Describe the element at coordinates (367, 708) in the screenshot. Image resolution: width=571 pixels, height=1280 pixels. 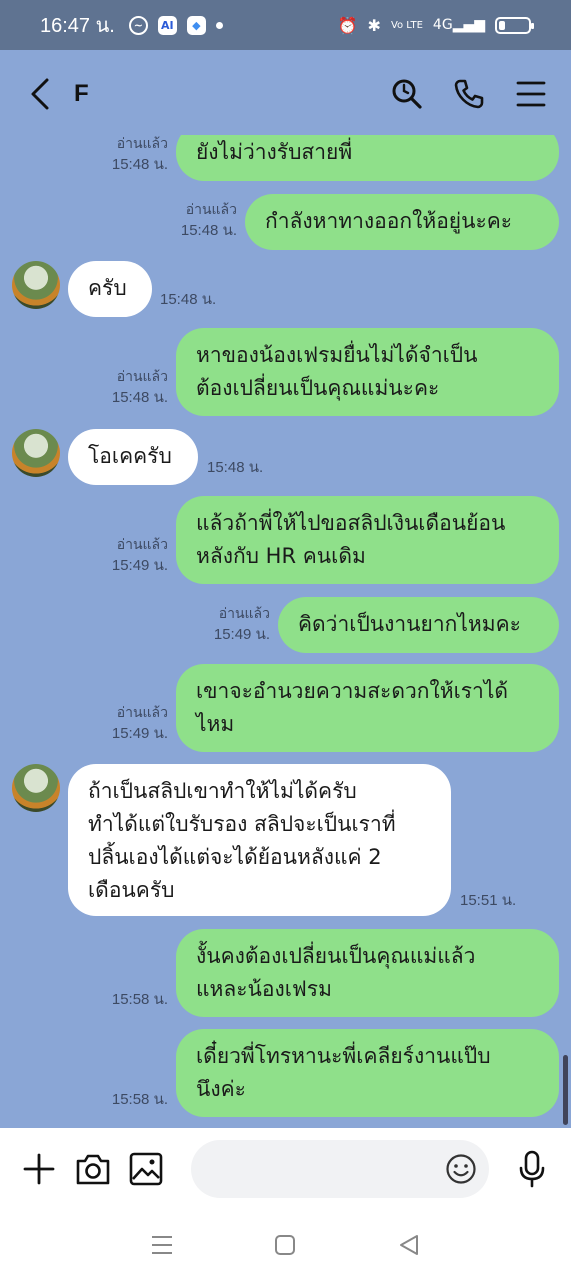
I see `message-bubble-outgoing: เขาจะอำนวยความสะดวกให้เราได้ ไหม` at that location.